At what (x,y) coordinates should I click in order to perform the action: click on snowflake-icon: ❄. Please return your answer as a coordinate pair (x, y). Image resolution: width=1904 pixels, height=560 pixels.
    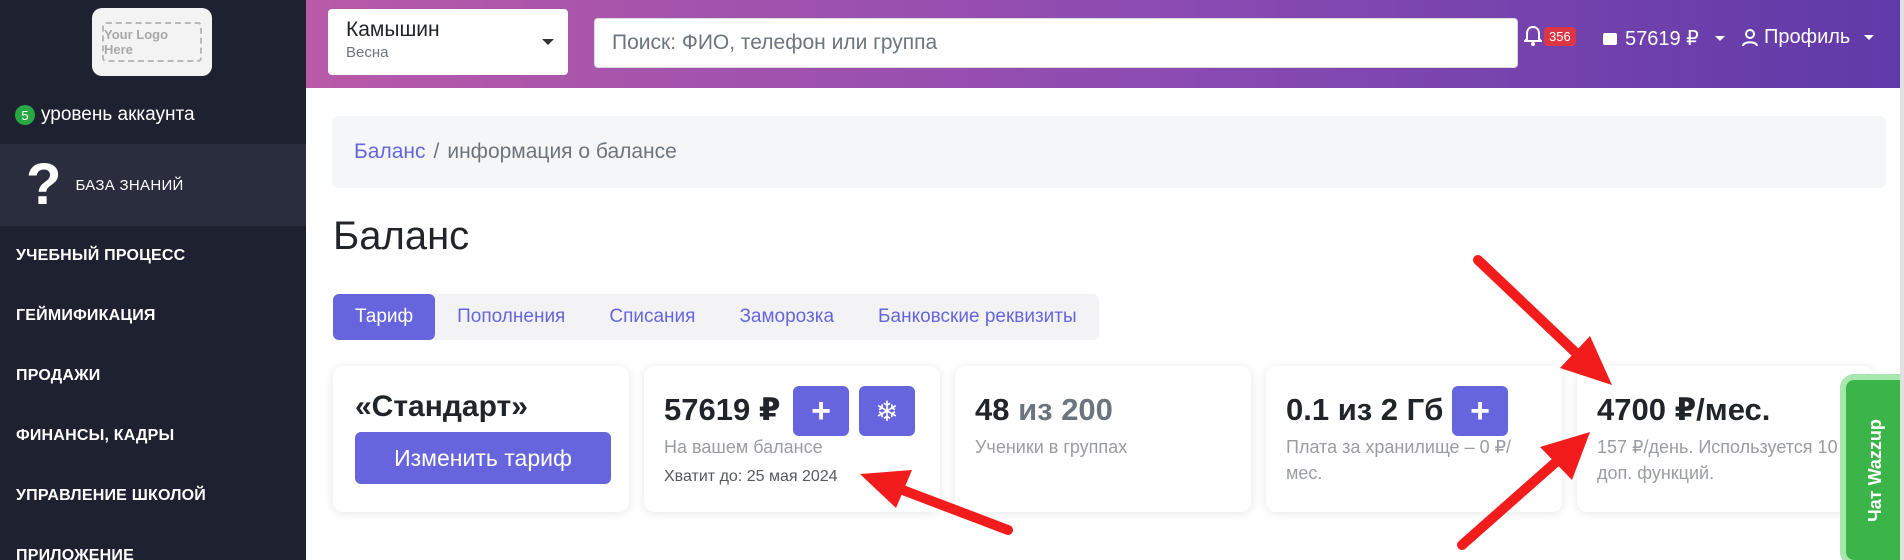
    Looking at the image, I should click on (887, 411).